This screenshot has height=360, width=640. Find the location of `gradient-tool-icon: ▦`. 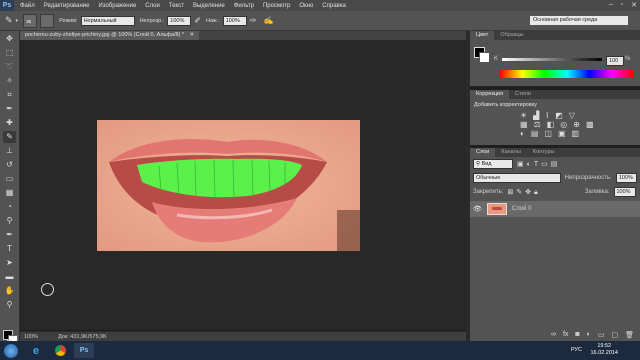

gradient-tool-icon: ▦ is located at coordinates (9, 193).